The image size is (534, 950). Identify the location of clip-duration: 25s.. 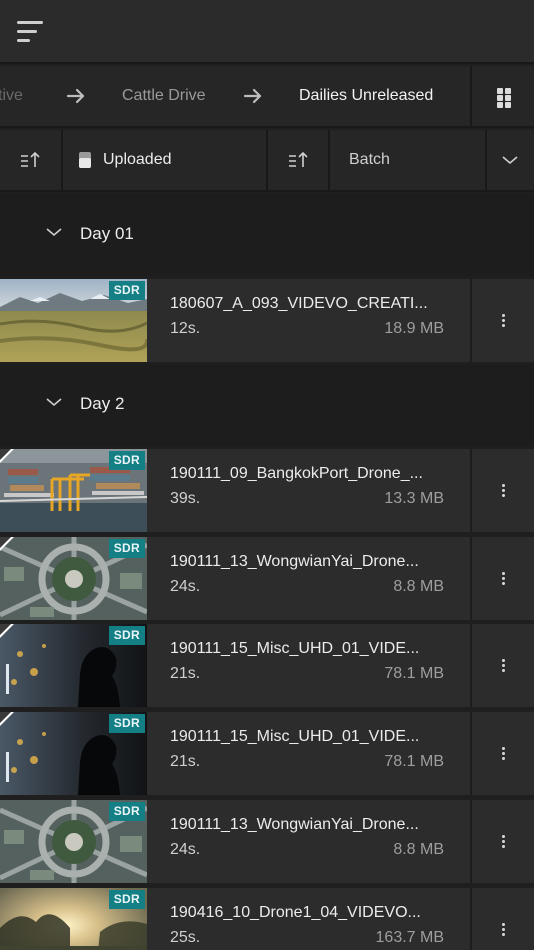
(185, 937).